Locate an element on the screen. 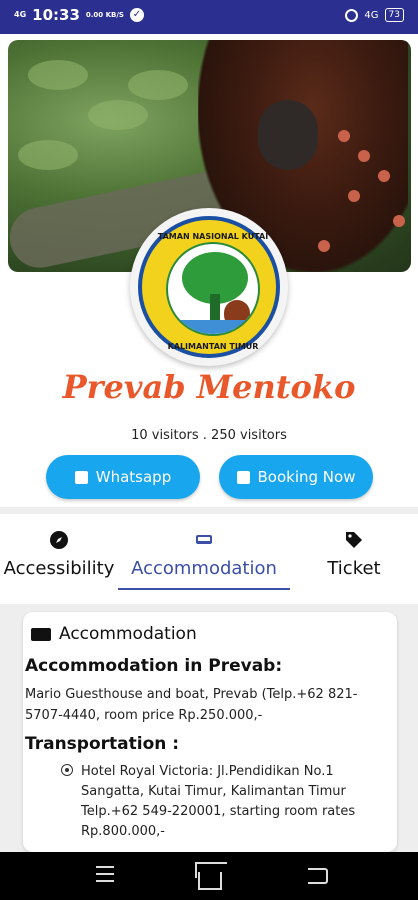 The image size is (418, 900). tab-accessibility-label: Accessibility is located at coordinates (59, 568).